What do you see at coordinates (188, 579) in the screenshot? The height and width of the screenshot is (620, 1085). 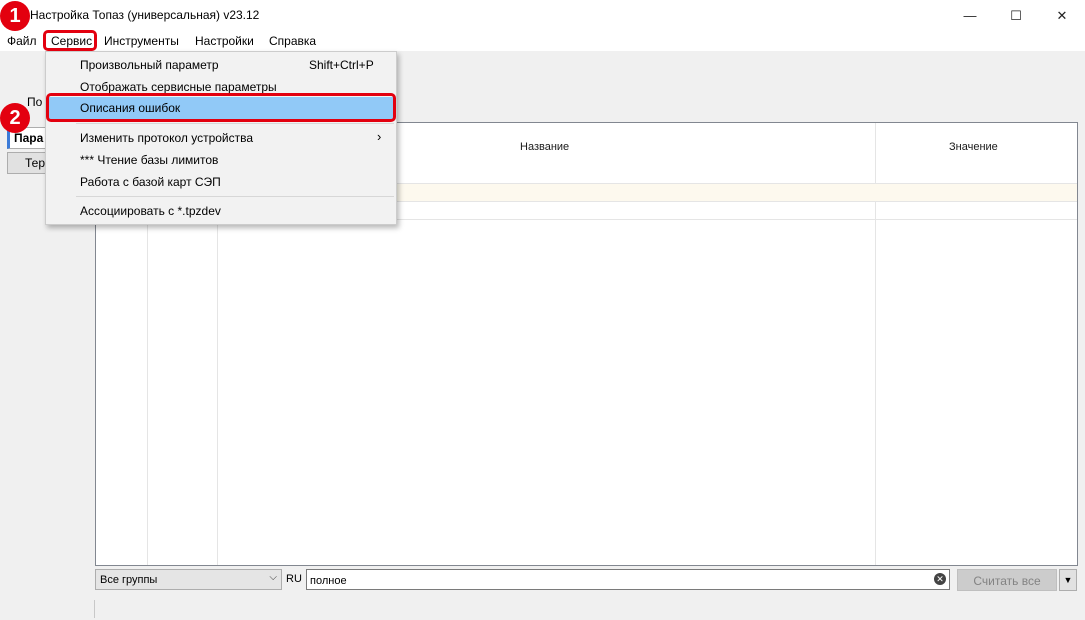 I see `group-select: Все группы ⌵` at bounding box center [188, 579].